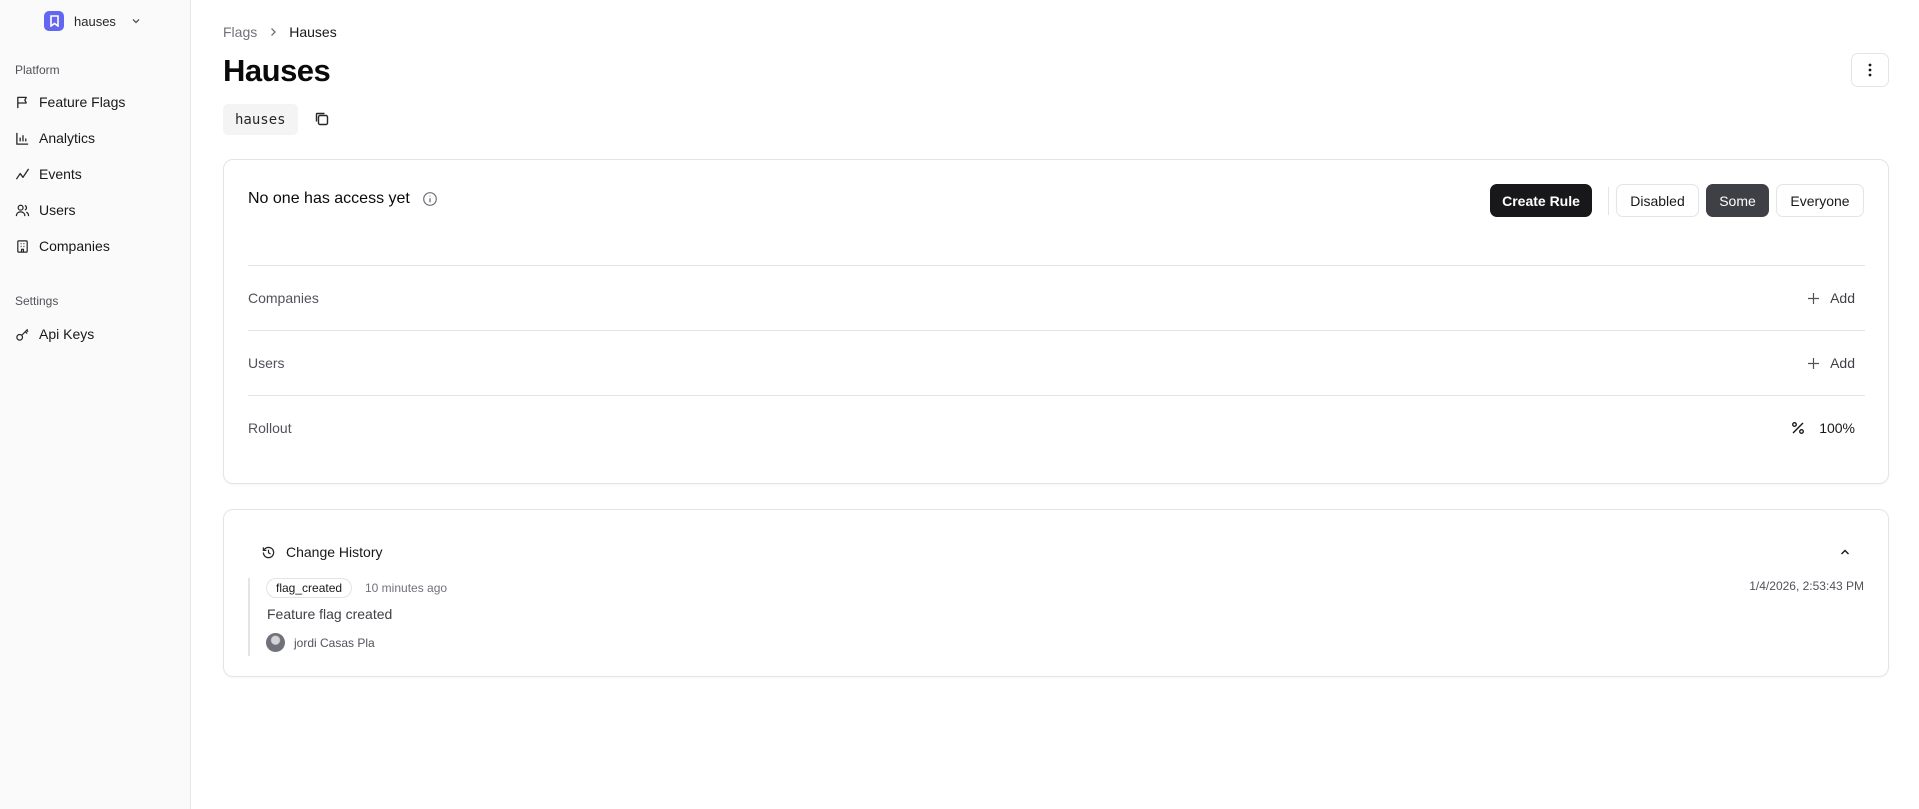  I want to click on chevron-down-icon, so click(136, 21).